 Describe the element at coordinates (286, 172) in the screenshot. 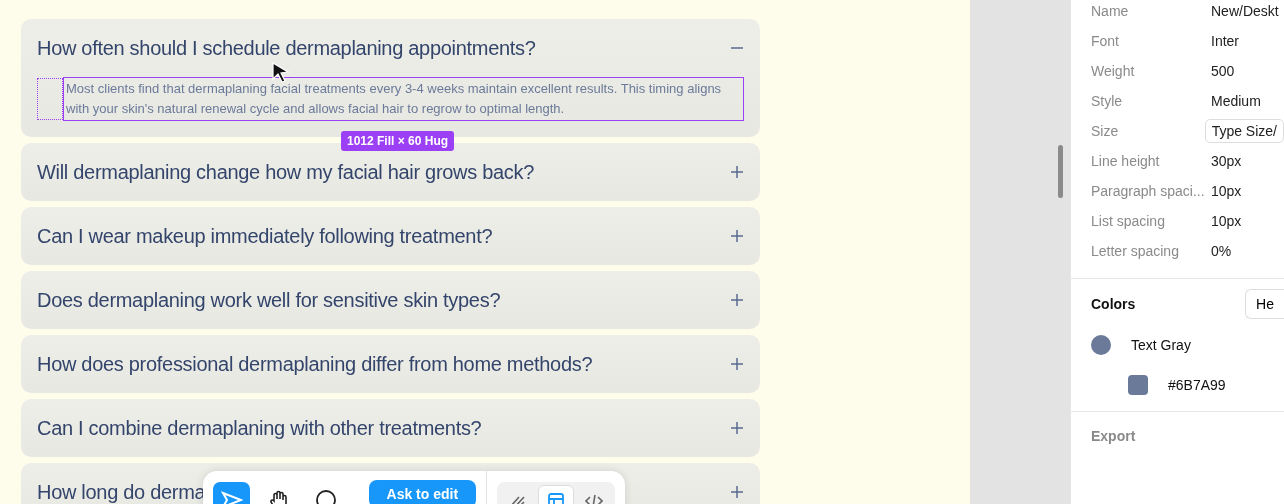

I see `faq-question: Will dermaplaning change how my facial hair grows back?` at that location.